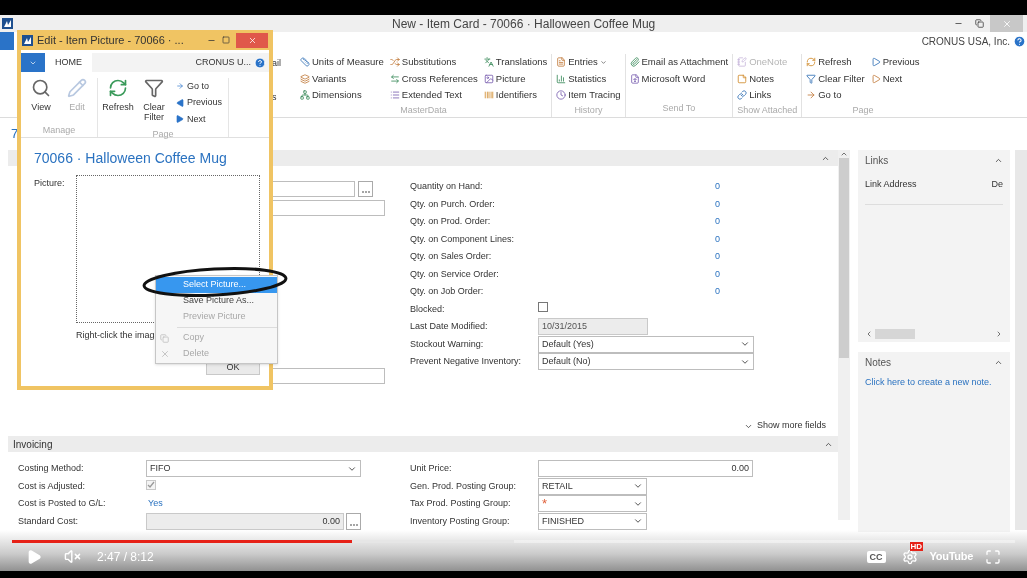 Image resolution: width=1027 pixels, height=578 pixels. Describe the element at coordinates (762, 78) in the screenshot. I see `ribbon-button: Notes` at that location.